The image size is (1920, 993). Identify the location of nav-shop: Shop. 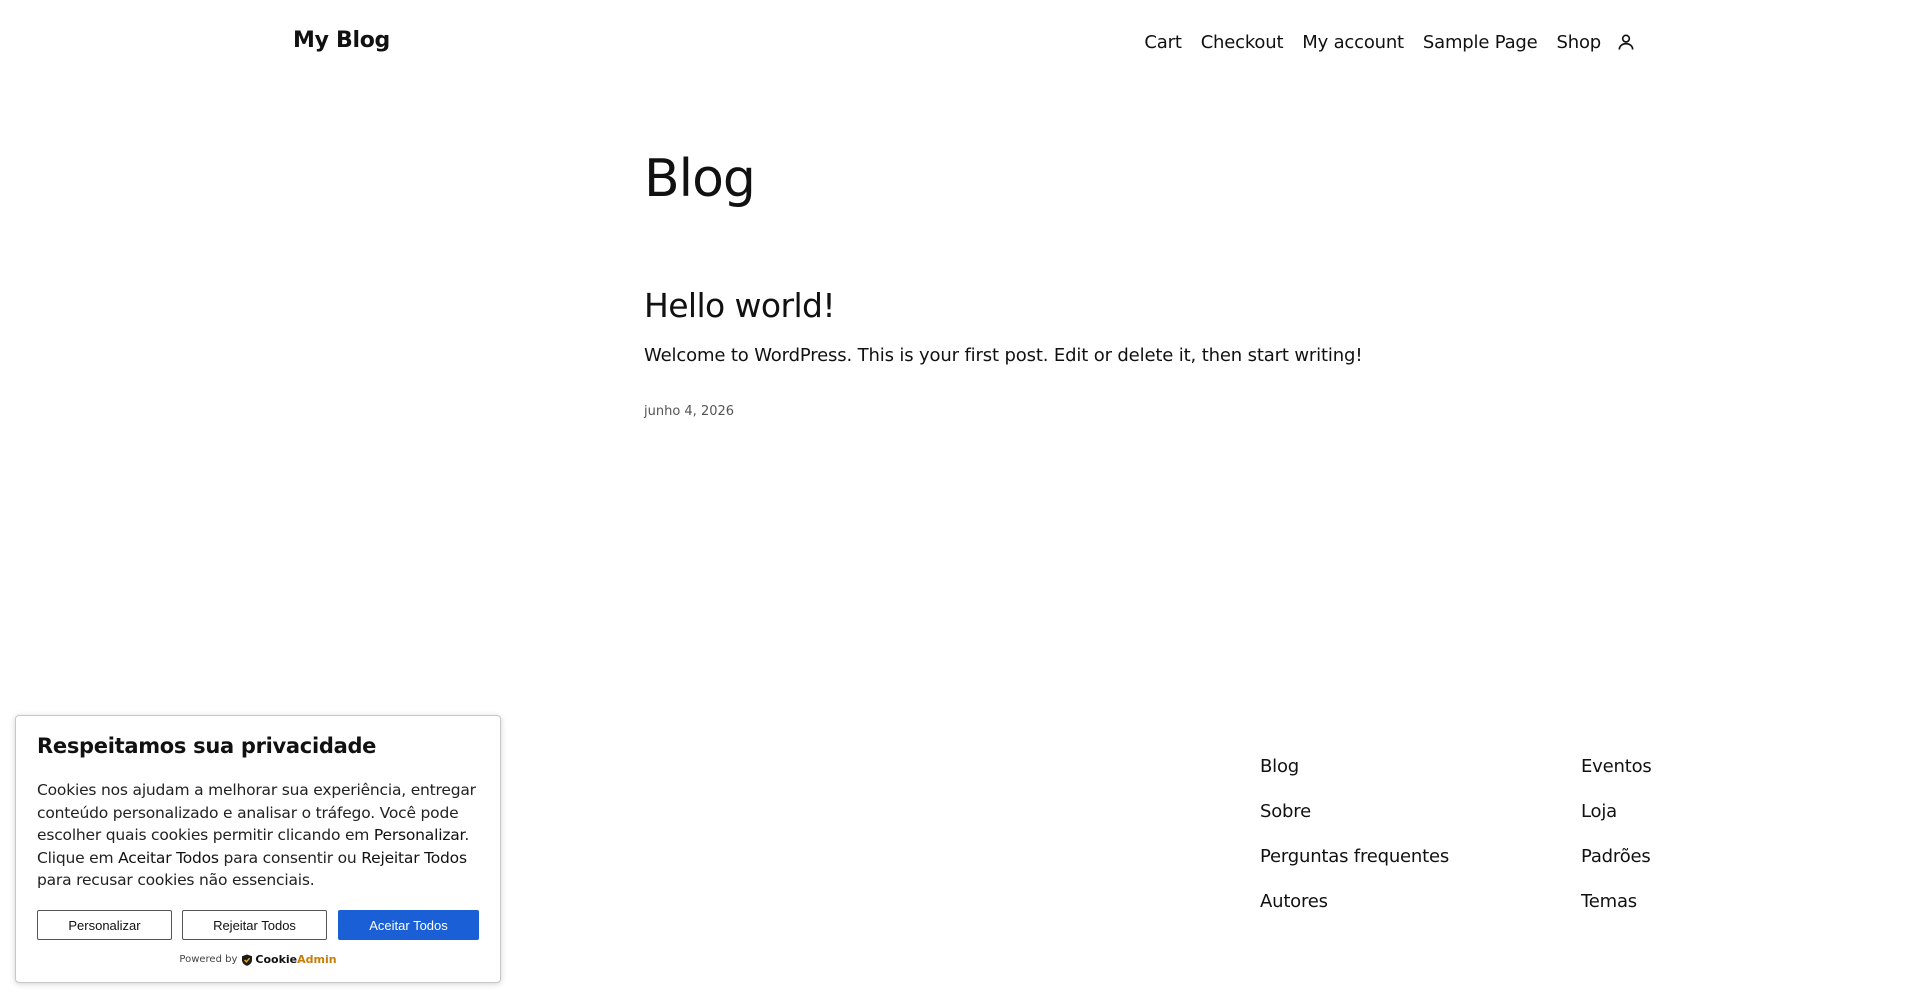
(1579, 42).